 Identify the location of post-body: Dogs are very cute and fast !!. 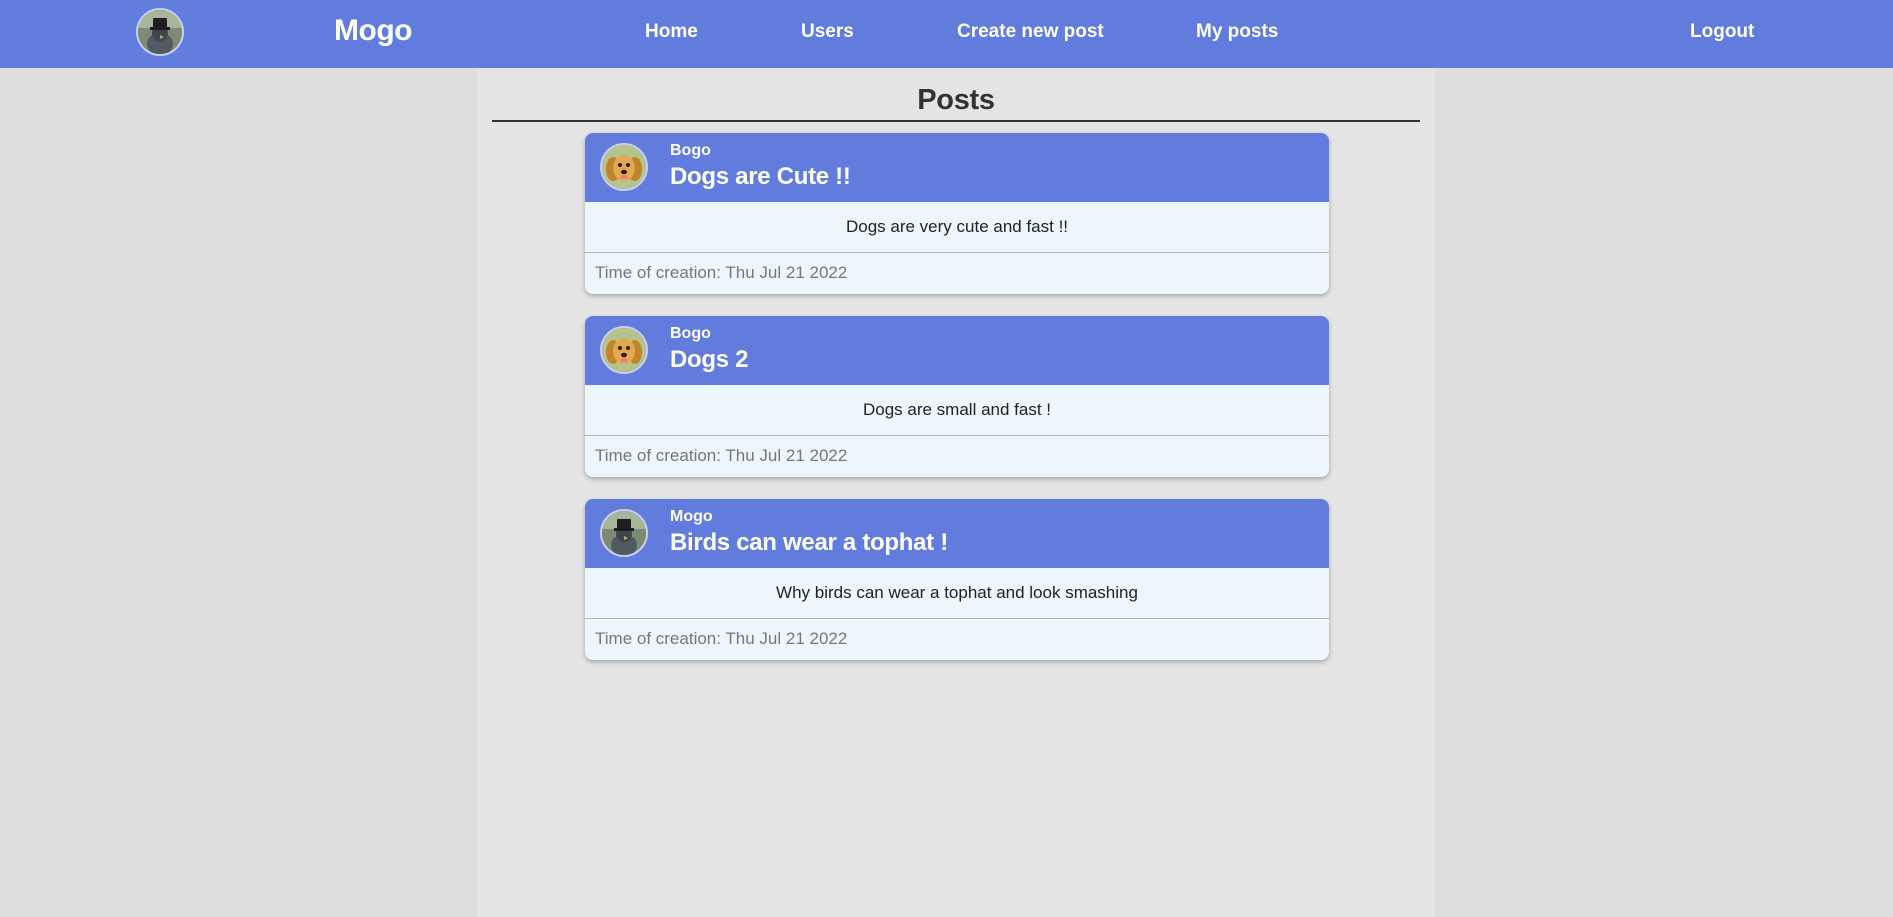
(957, 226).